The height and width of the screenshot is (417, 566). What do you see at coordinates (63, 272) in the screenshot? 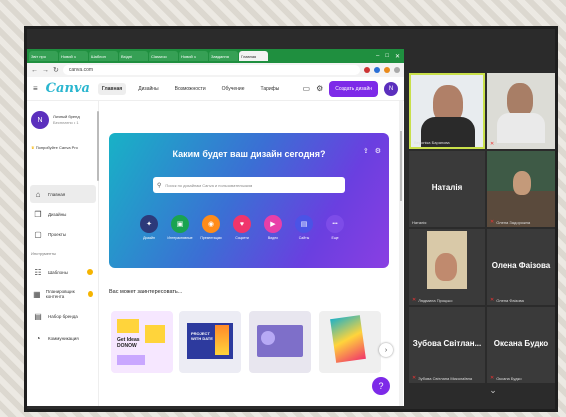
I see `sidebar-item-templates: ☷ Шаблоны` at bounding box center [63, 272].